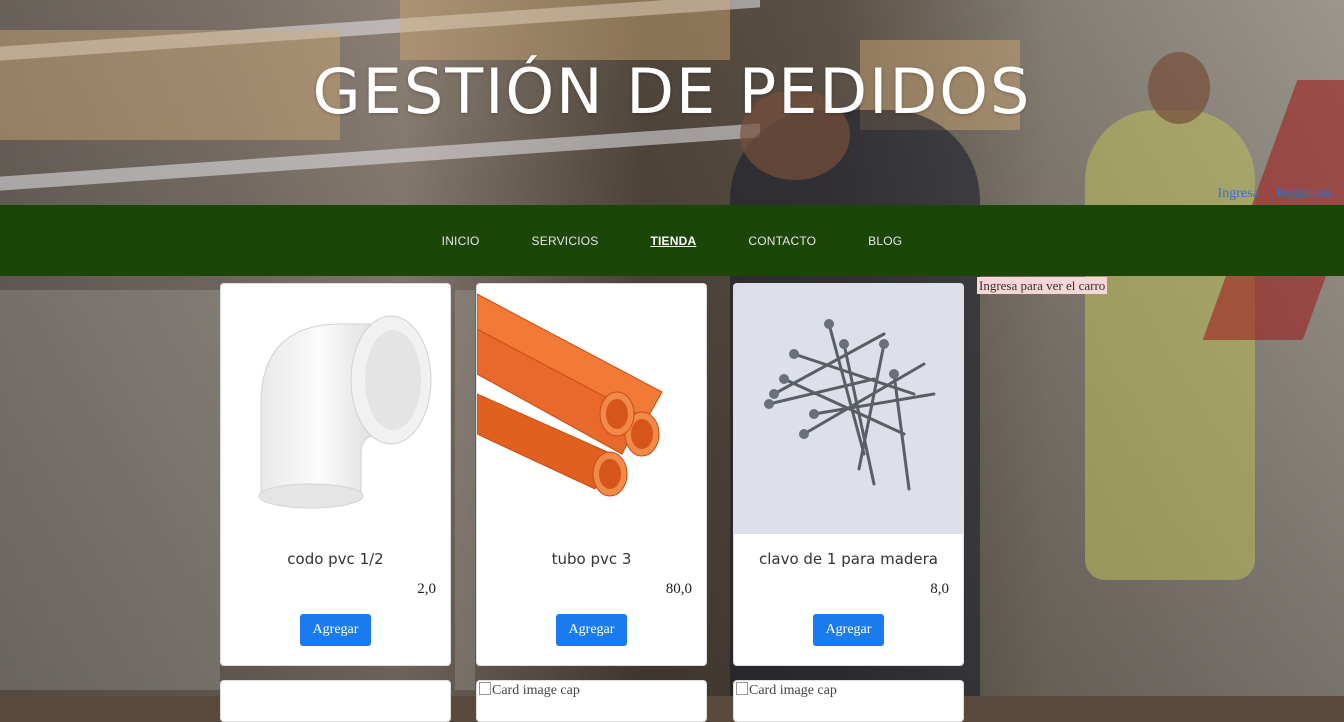 The height and width of the screenshot is (722, 1344). What do you see at coordinates (1238, 193) in the screenshot?
I see `login-link: Ingresa` at bounding box center [1238, 193].